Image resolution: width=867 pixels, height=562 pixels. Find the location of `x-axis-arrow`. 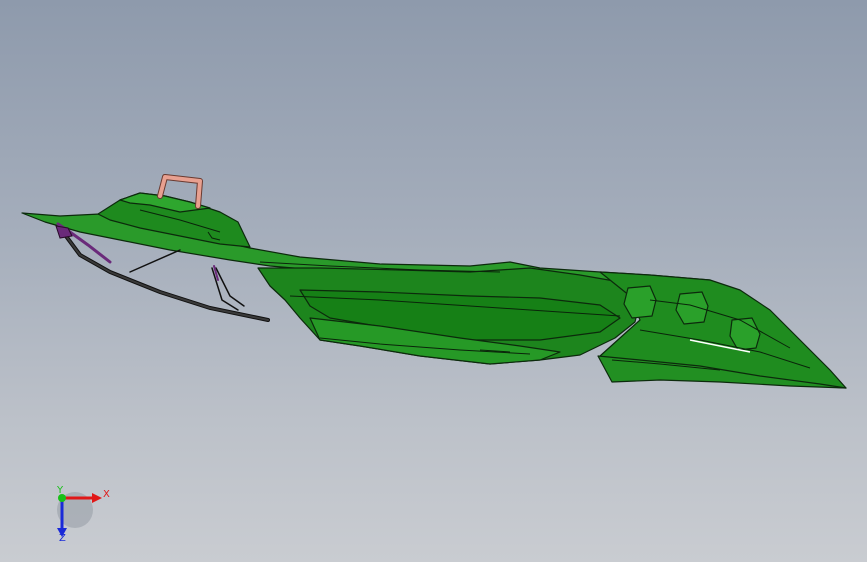

x-axis-arrow is located at coordinates (97, 498).